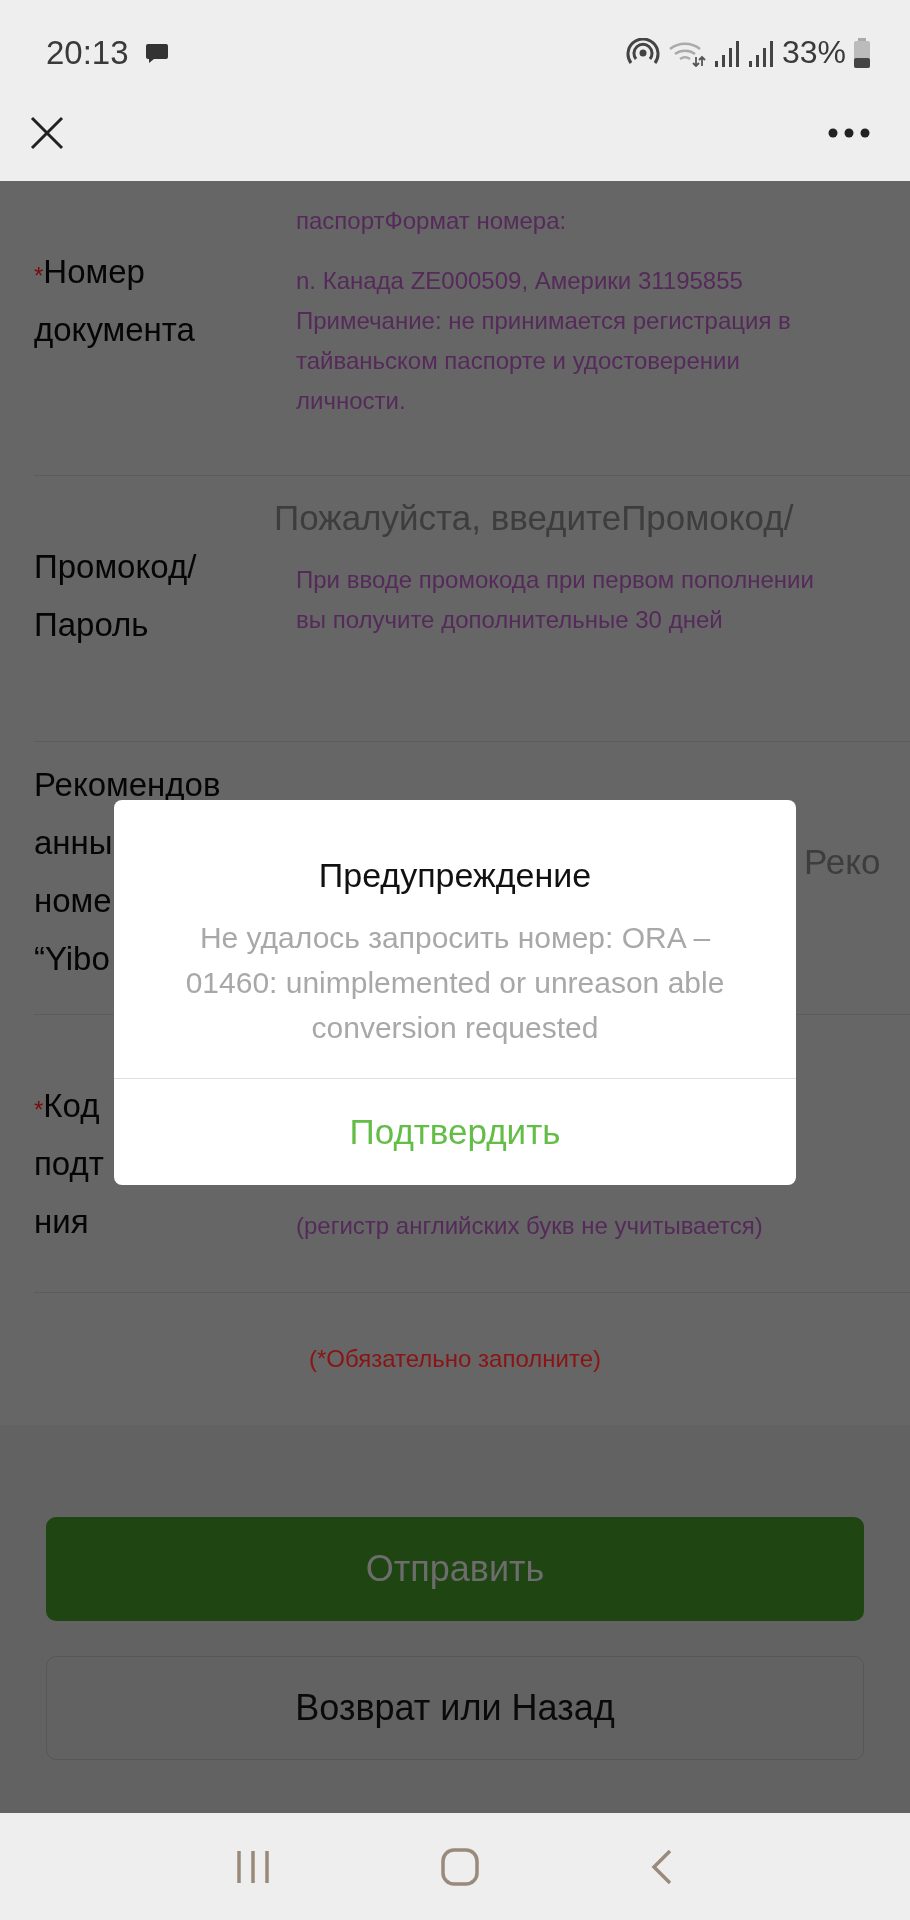 This screenshot has height=1920, width=910. What do you see at coordinates (455, 1569) in the screenshot?
I see `submit-button: Отправить` at bounding box center [455, 1569].